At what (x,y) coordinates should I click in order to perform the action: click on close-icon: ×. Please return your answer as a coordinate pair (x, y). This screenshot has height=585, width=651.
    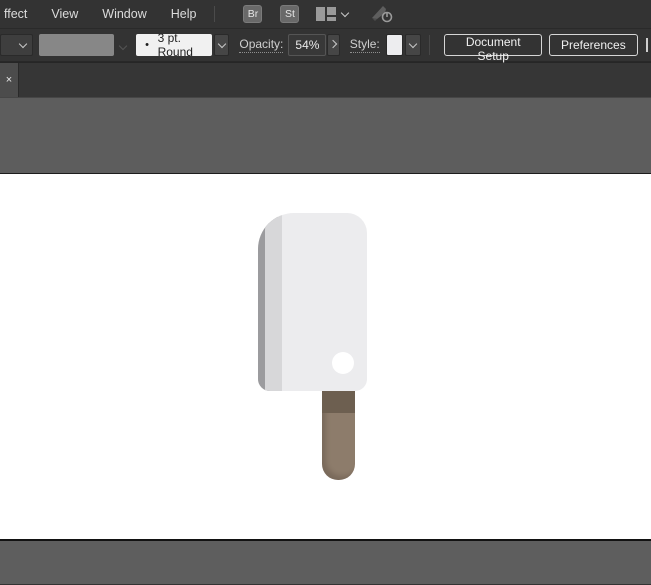
    Looking at the image, I should click on (9, 80).